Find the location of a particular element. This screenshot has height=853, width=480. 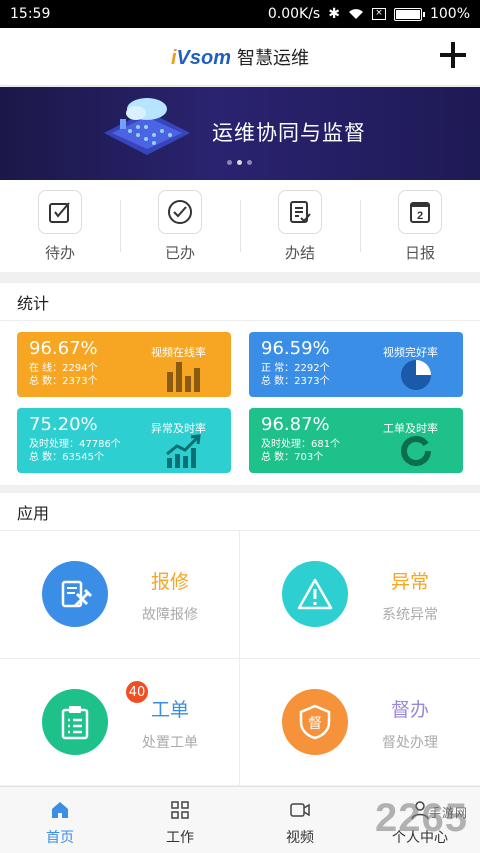

app-subtitle: 处置工单 is located at coordinates (170, 743).